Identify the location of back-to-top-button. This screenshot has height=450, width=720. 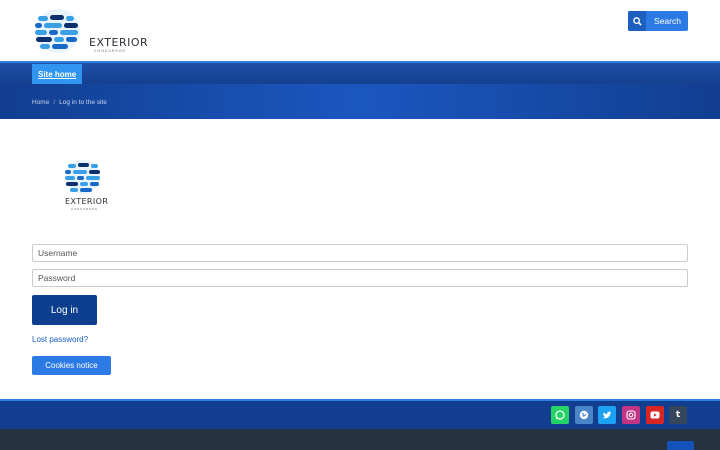
(680, 445).